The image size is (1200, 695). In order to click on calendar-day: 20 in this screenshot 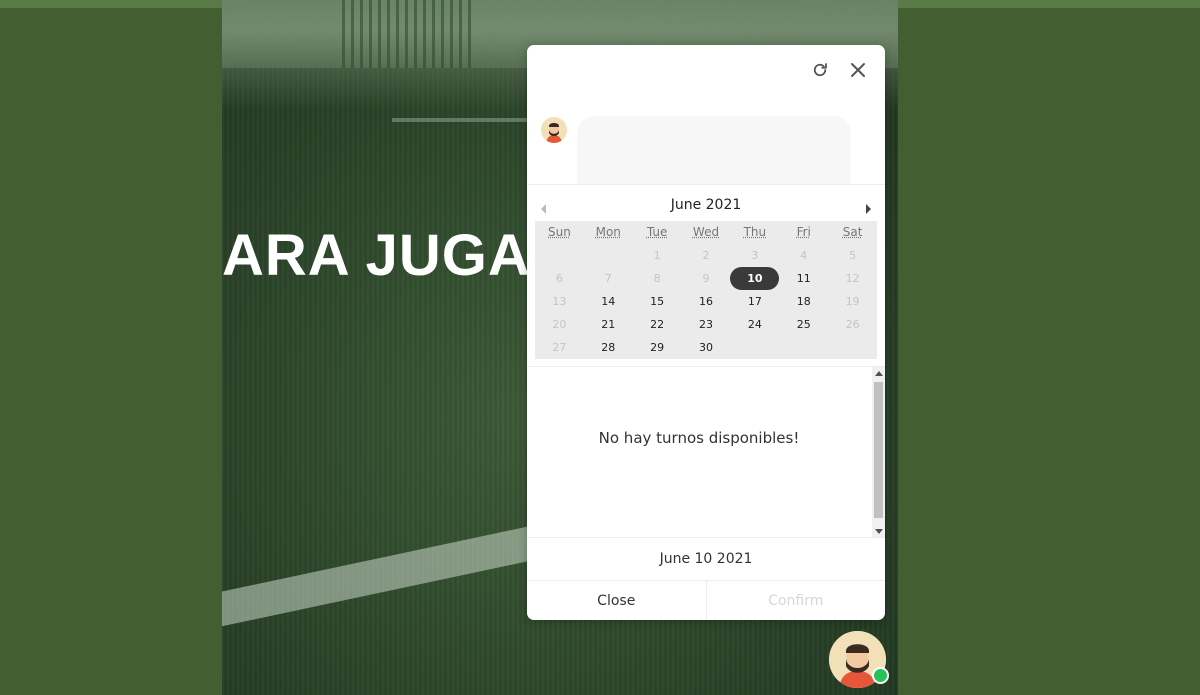, I will do `click(559, 324)`.